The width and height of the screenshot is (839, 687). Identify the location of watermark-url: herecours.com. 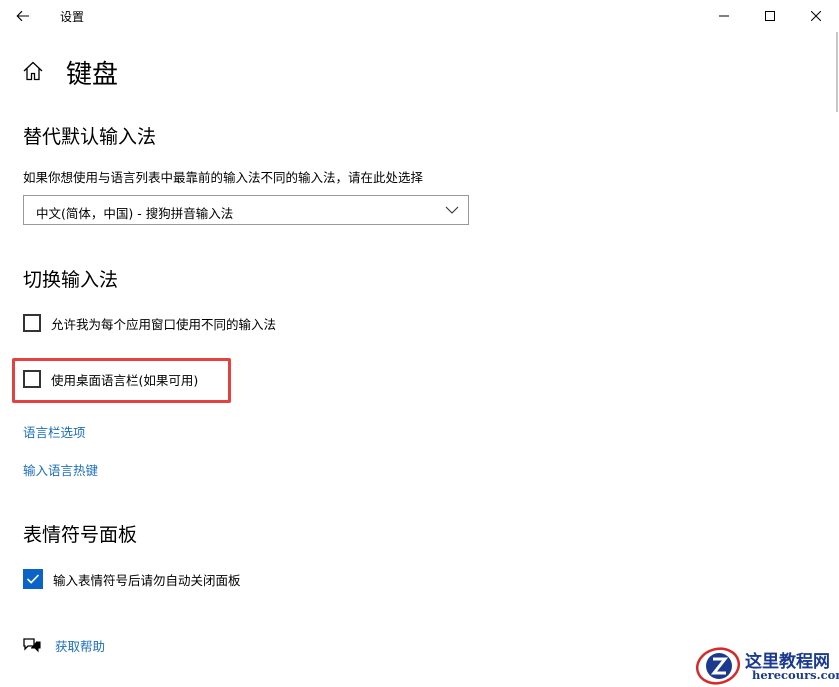
(795, 675).